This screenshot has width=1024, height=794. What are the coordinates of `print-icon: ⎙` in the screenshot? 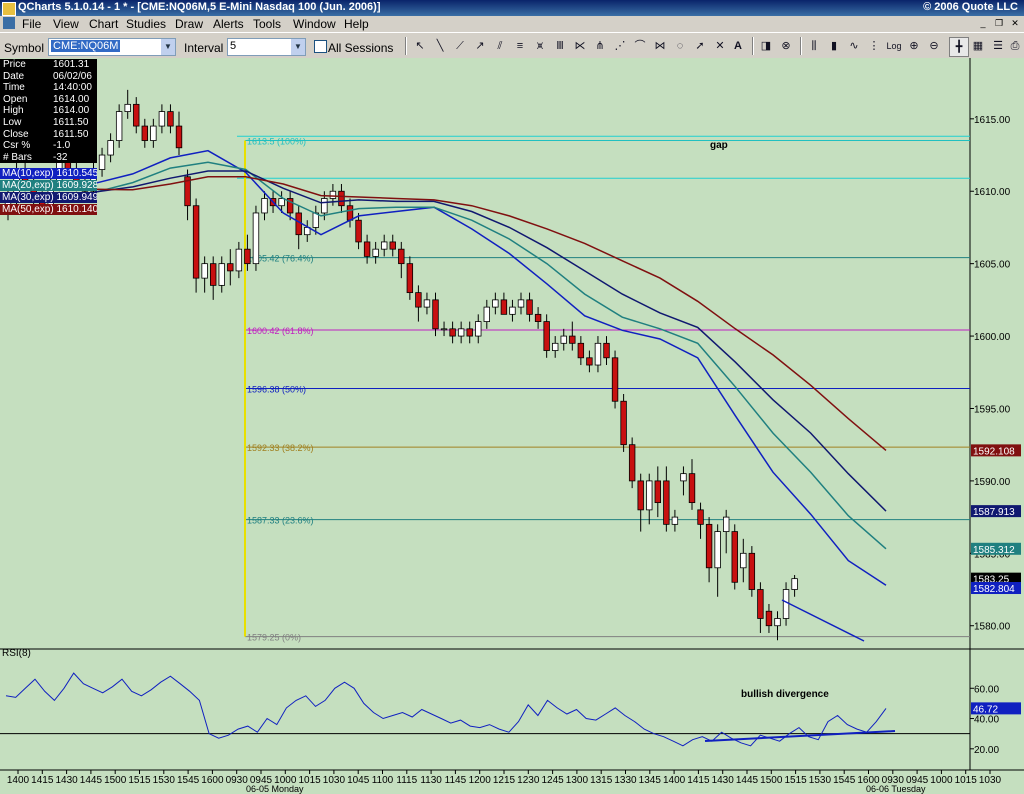 It's located at (1015, 46).